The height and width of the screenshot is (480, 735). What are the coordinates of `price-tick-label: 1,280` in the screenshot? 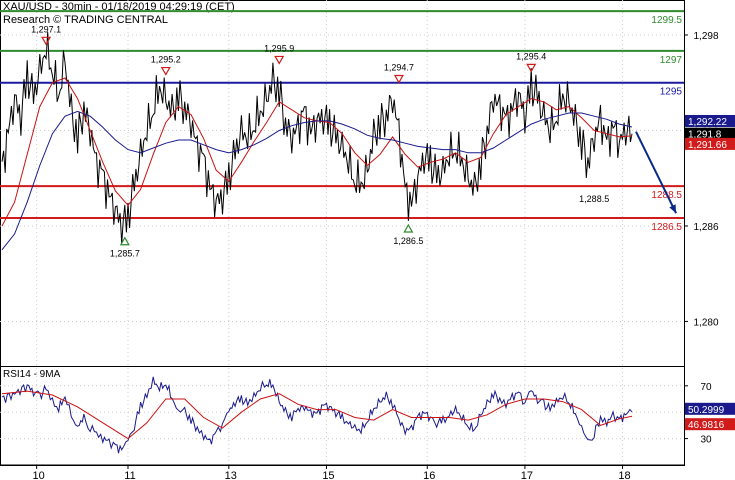 It's located at (705, 322).